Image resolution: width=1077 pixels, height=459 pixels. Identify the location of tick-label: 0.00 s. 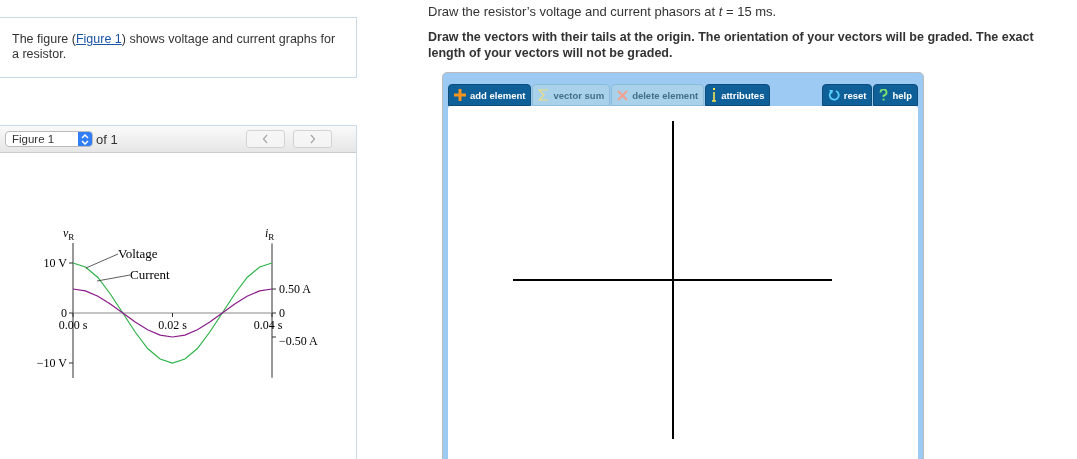
(73, 325).